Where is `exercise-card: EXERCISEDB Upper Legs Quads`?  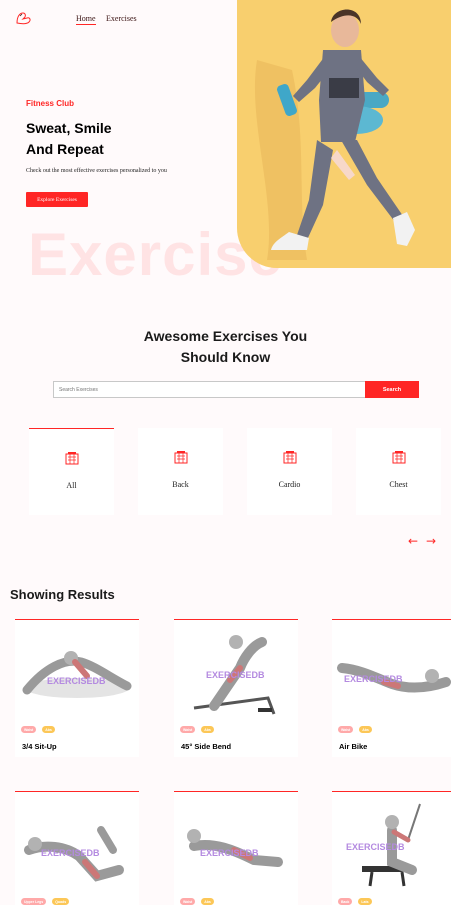
exercise-card: EXERCISEDB Upper Legs Quads is located at coordinates (77, 848).